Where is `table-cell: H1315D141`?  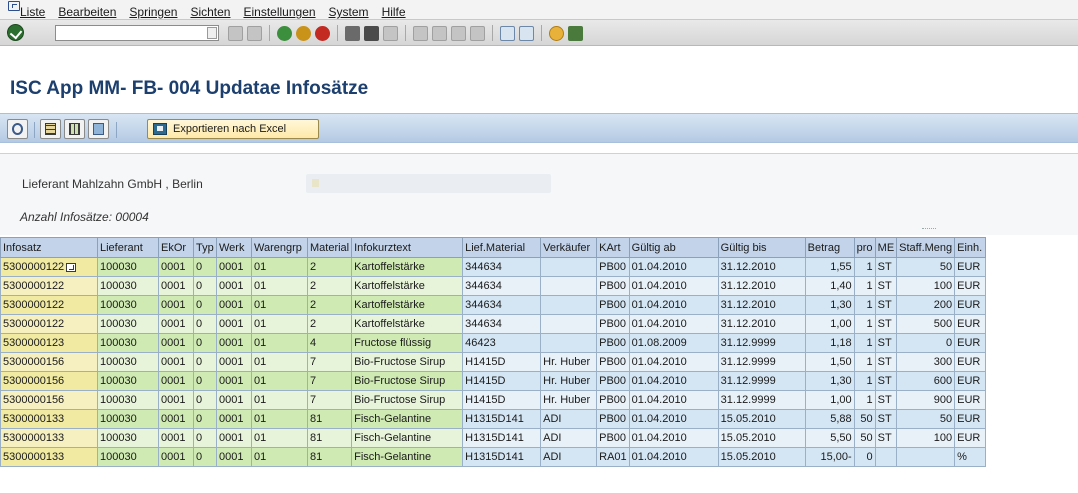 table-cell: H1315D141 is located at coordinates (502, 419).